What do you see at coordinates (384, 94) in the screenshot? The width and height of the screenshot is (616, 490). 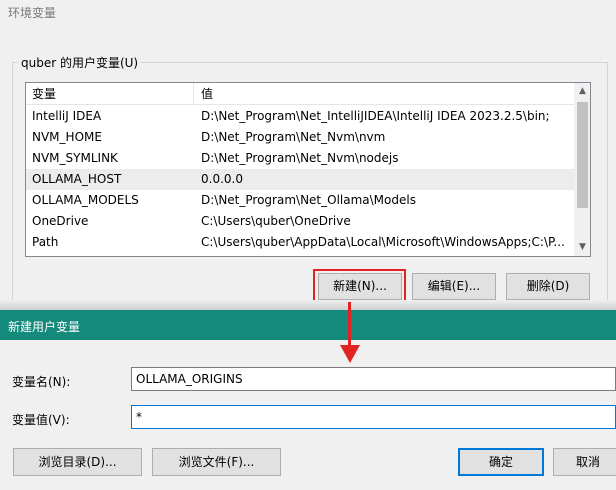 I see `column-header-value: 值` at bounding box center [384, 94].